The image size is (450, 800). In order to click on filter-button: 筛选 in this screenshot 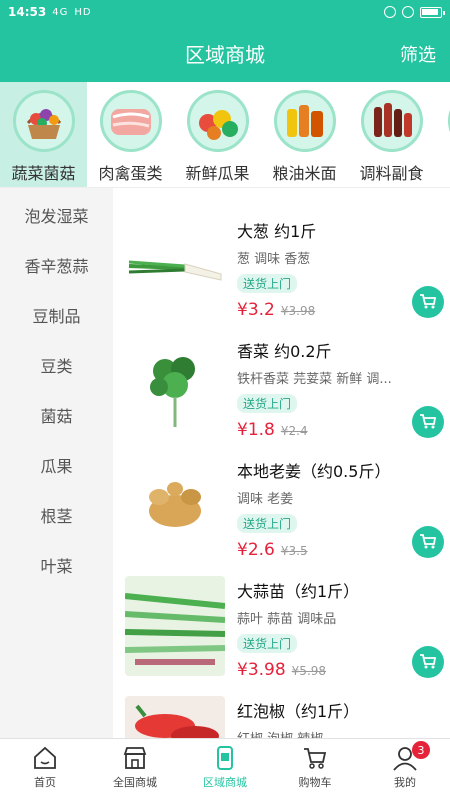, I will do `click(418, 54)`.